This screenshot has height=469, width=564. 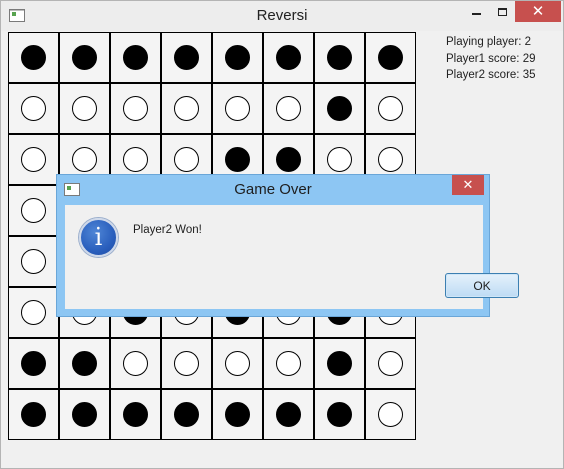 I want to click on dialog-message: Player2 Won!, so click(x=167, y=230).